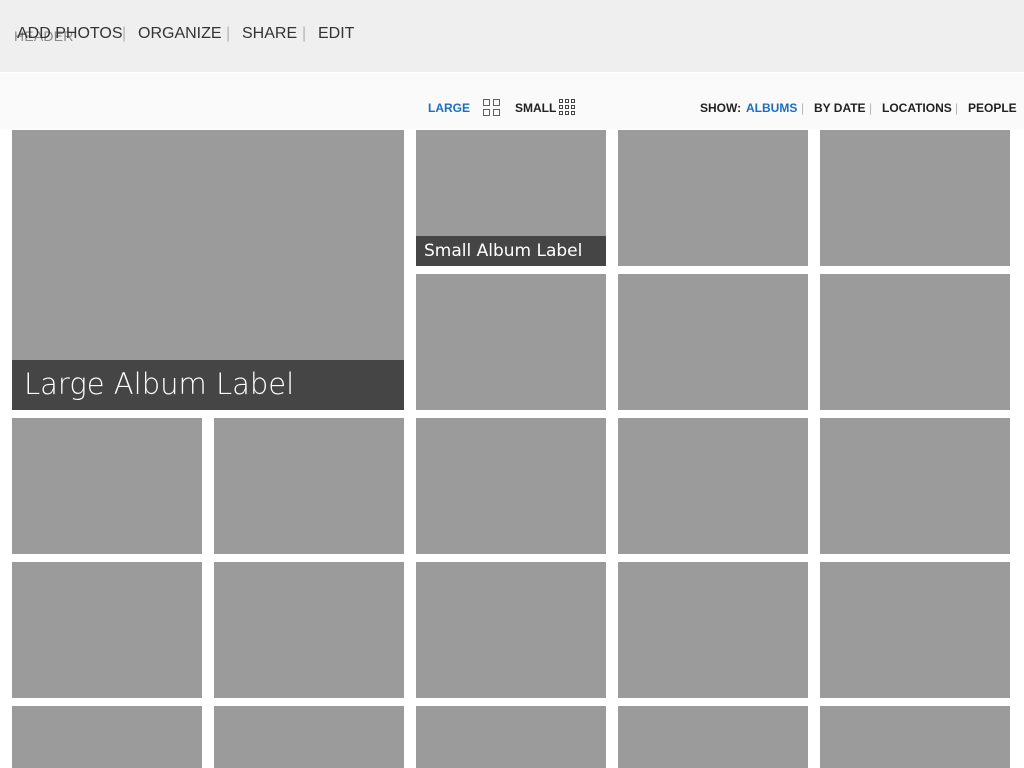 The image size is (1024, 768). Describe the element at coordinates (269, 34) in the screenshot. I see `share-button: SHARE` at that location.